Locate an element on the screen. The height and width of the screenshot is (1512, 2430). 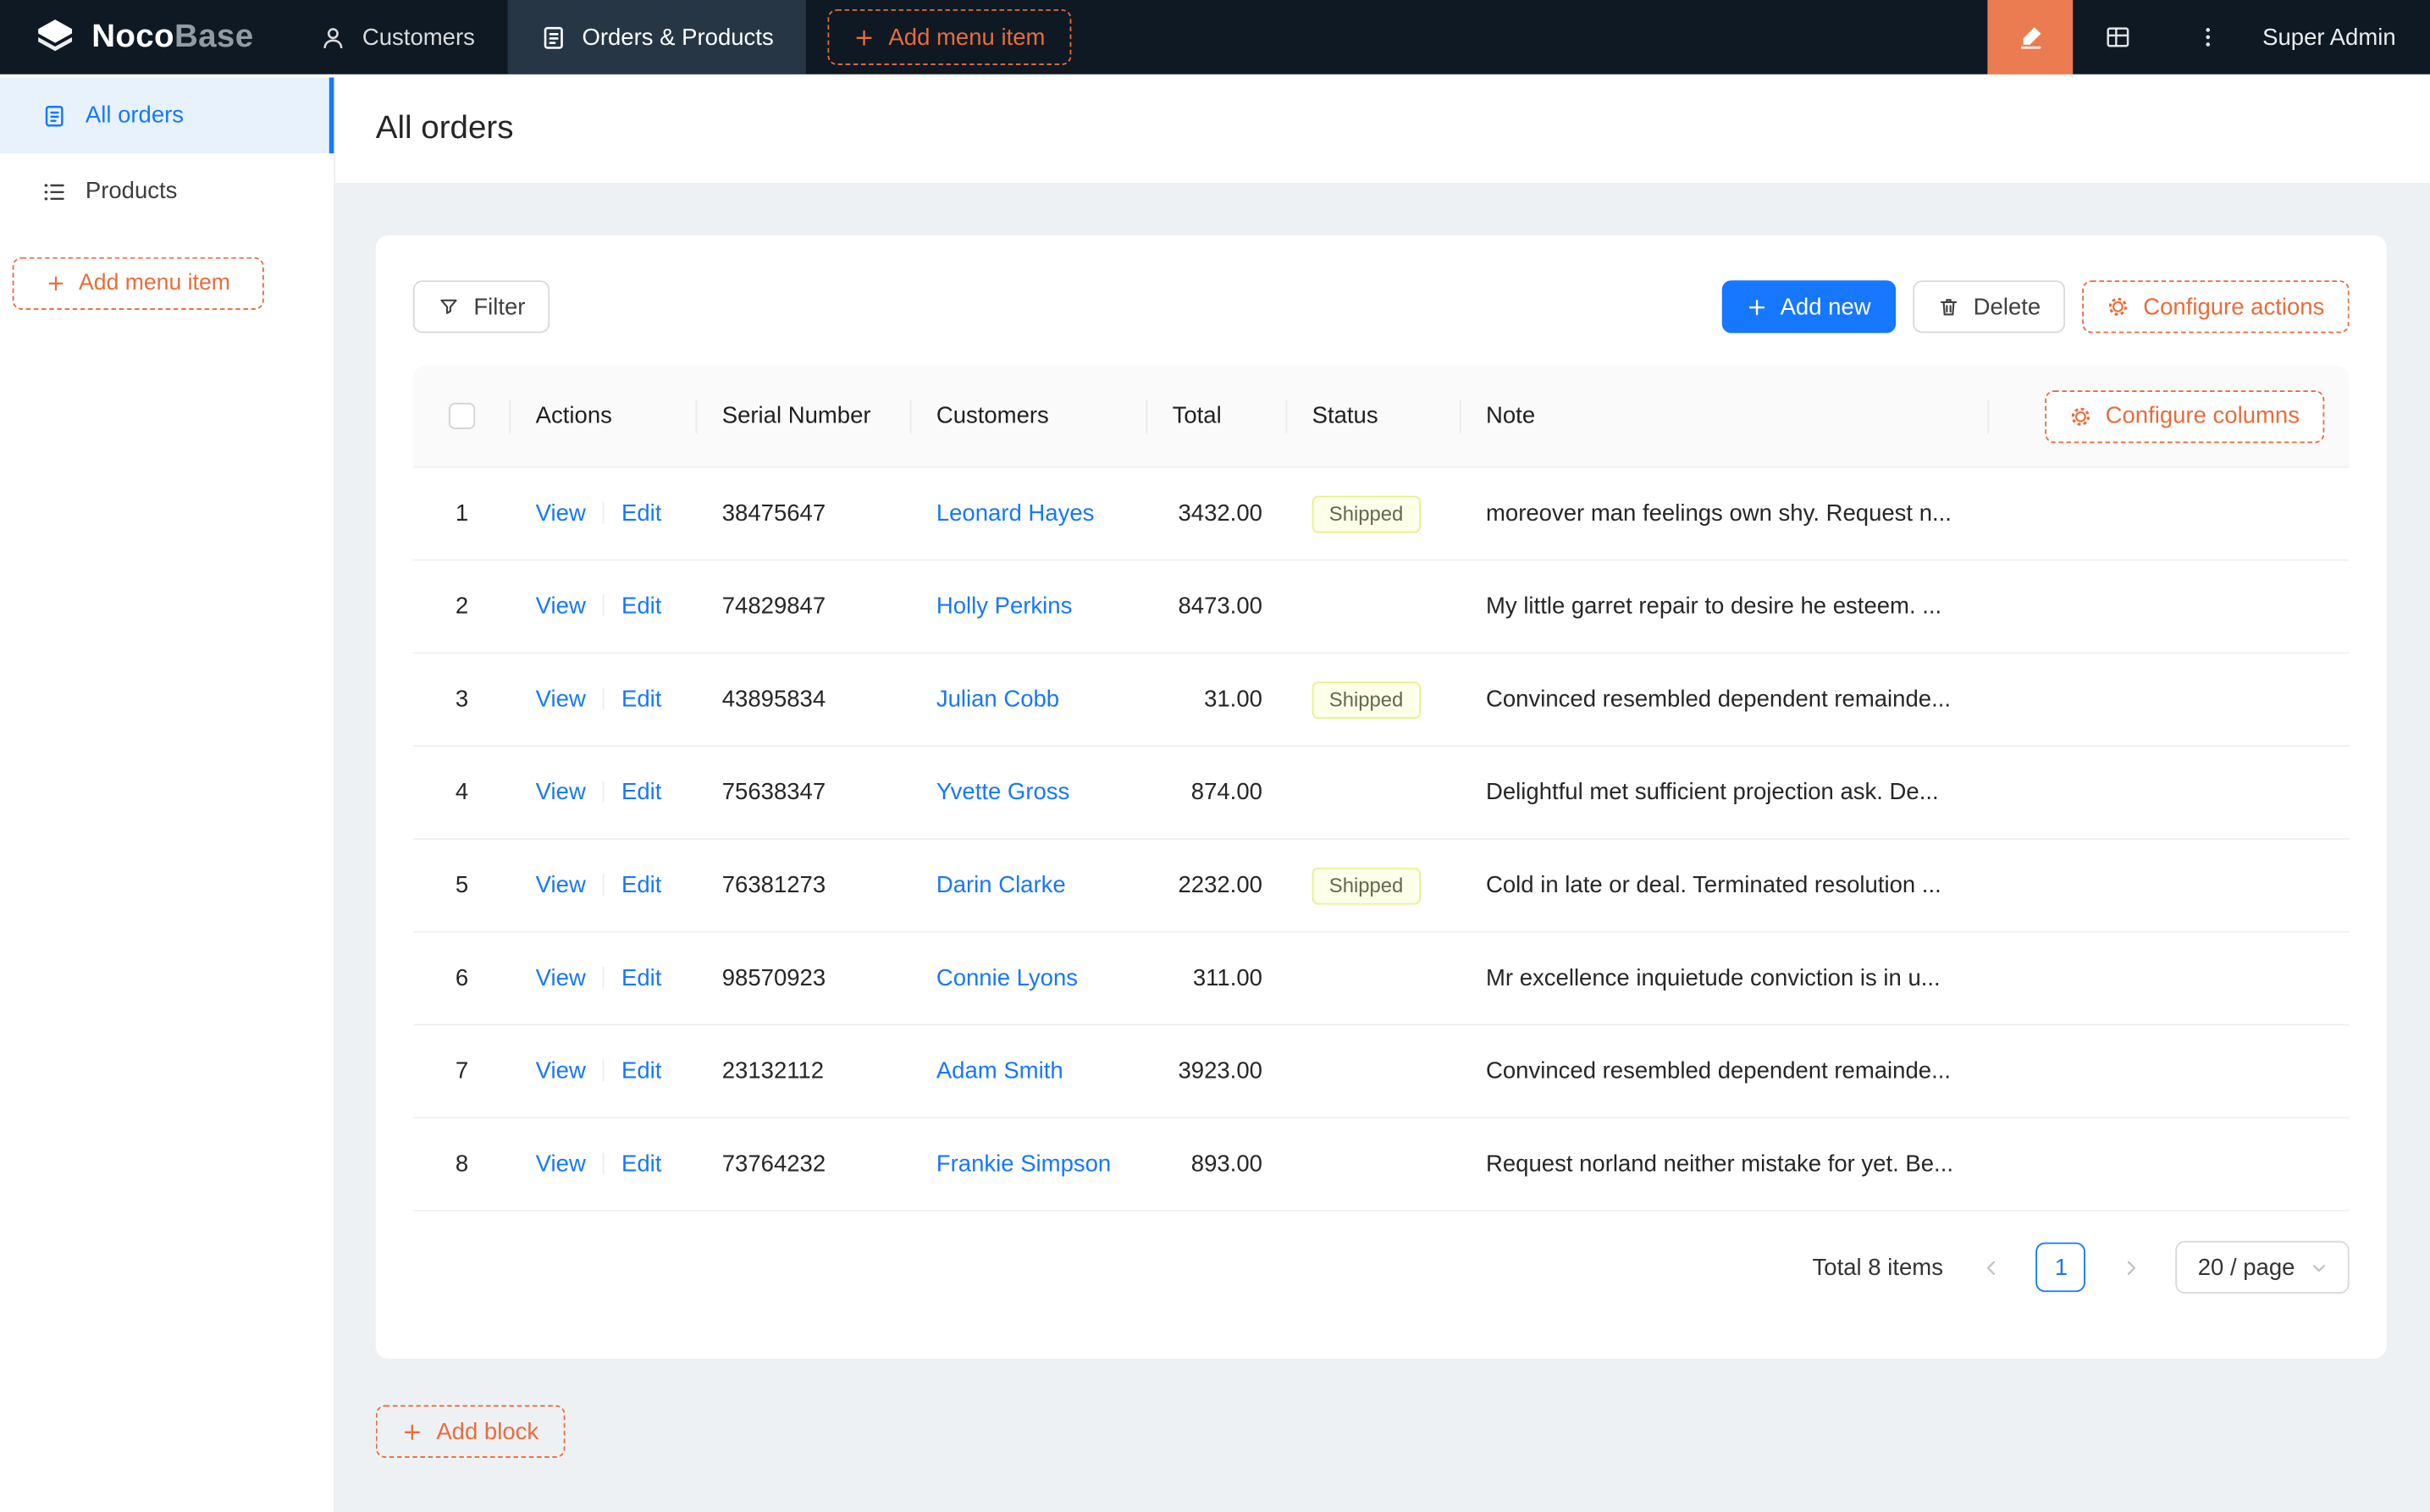
column-header-status: Status is located at coordinates (1374, 416).